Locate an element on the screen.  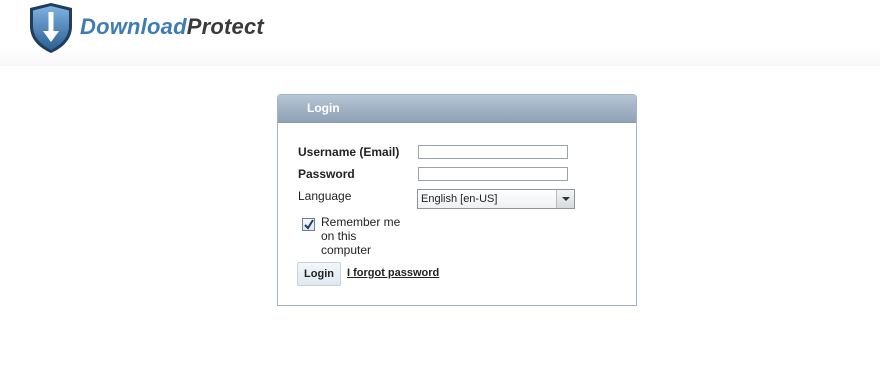
username-field is located at coordinates (493, 152).